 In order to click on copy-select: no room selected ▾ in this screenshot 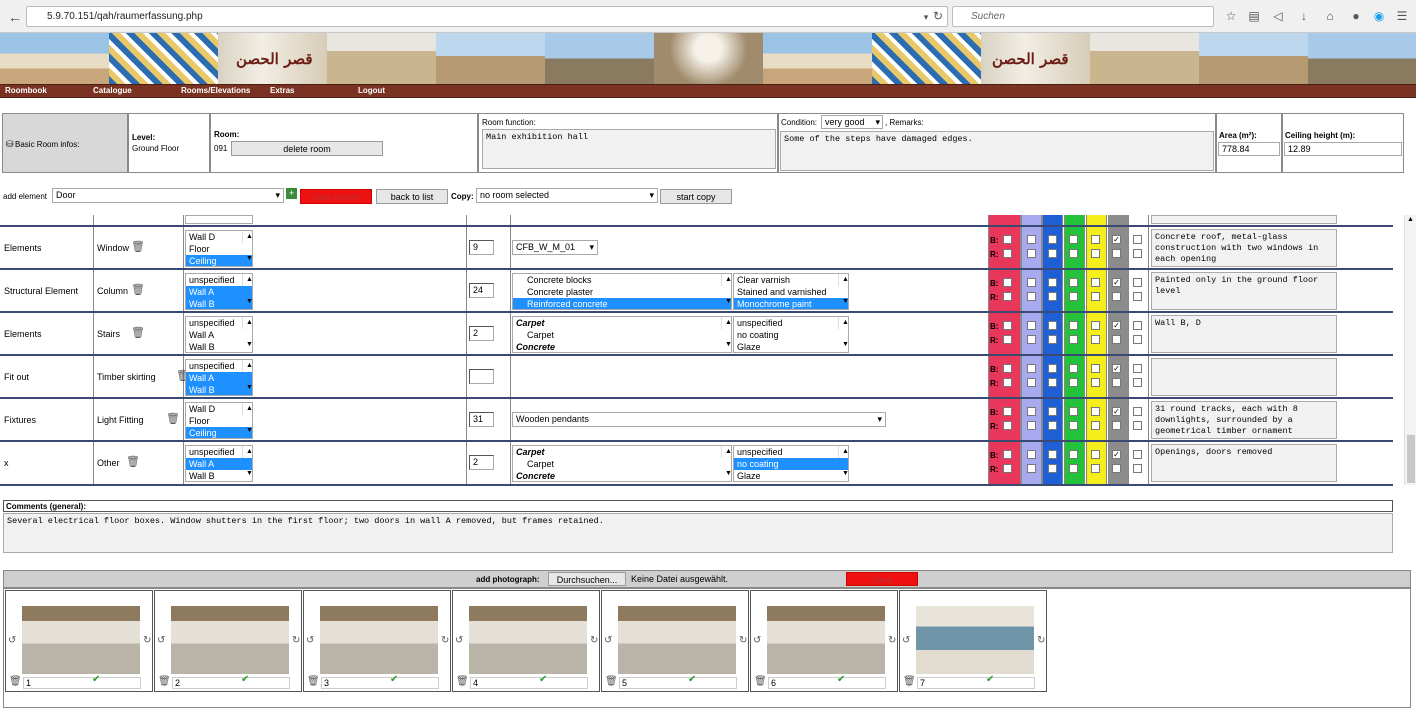, I will do `click(567, 195)`.